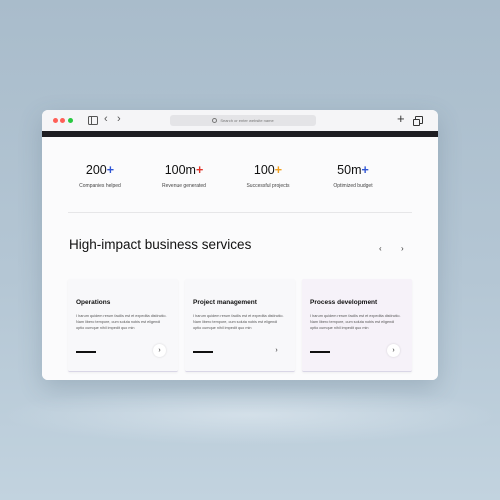 This screenshot has height=500, width=500. What do you see at coordinates (353, 170) in the screenshot?
I see `stat-value: 50m+` at bounding box center [353, 170].